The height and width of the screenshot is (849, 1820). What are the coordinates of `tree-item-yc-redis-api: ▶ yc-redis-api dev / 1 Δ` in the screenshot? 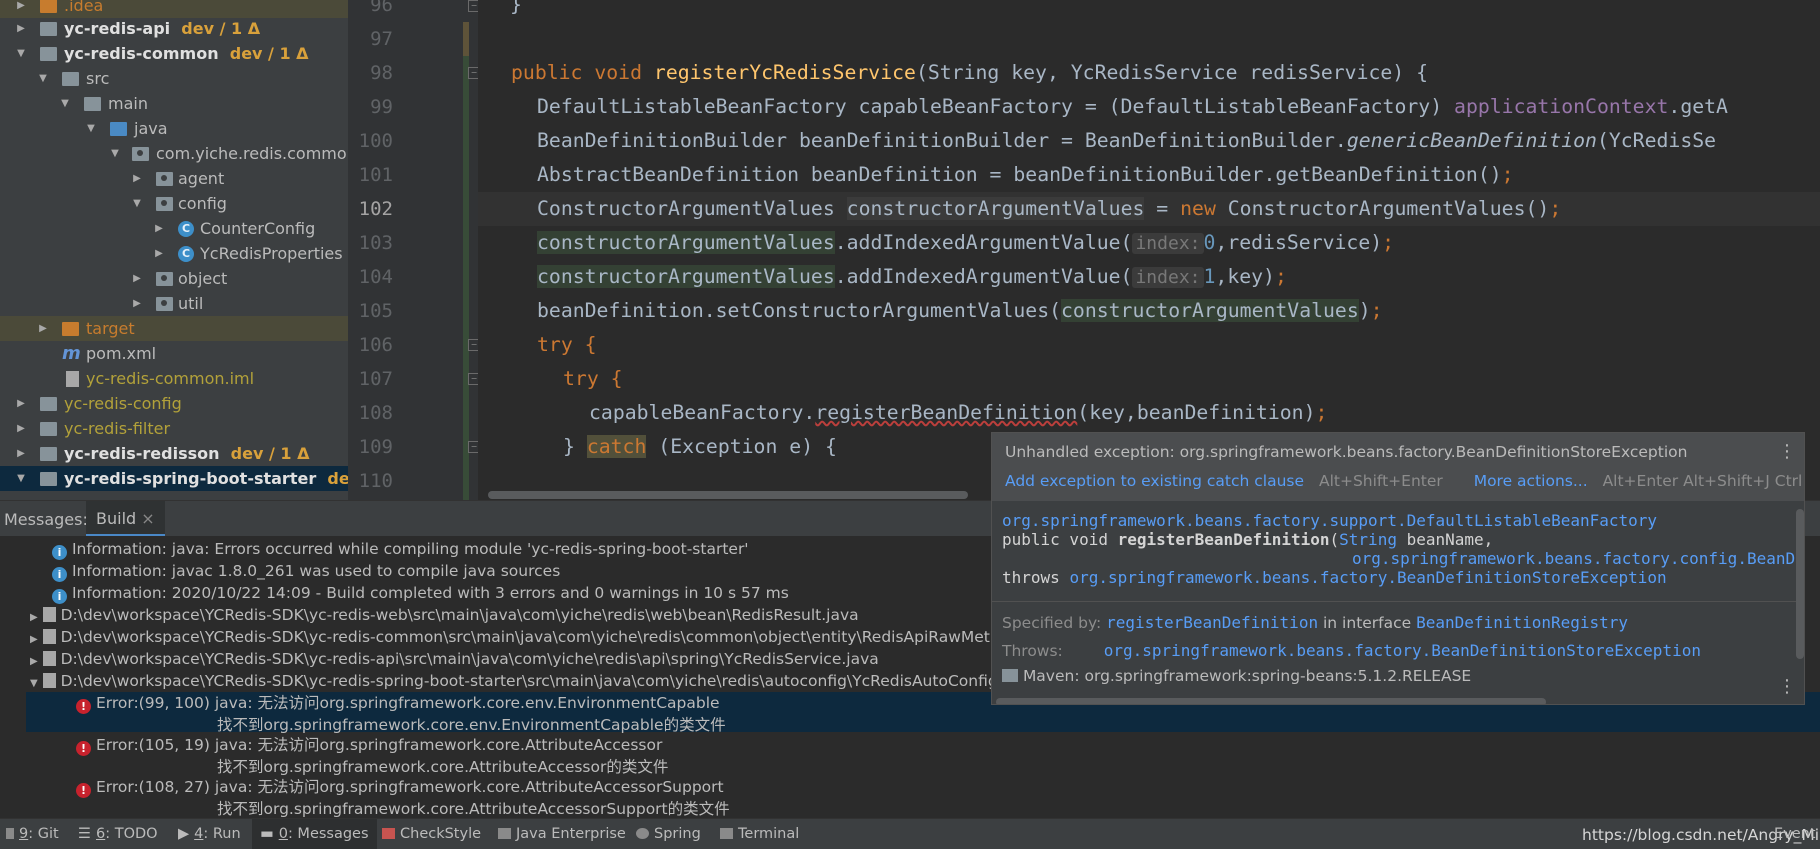 It's located at (174, 28).